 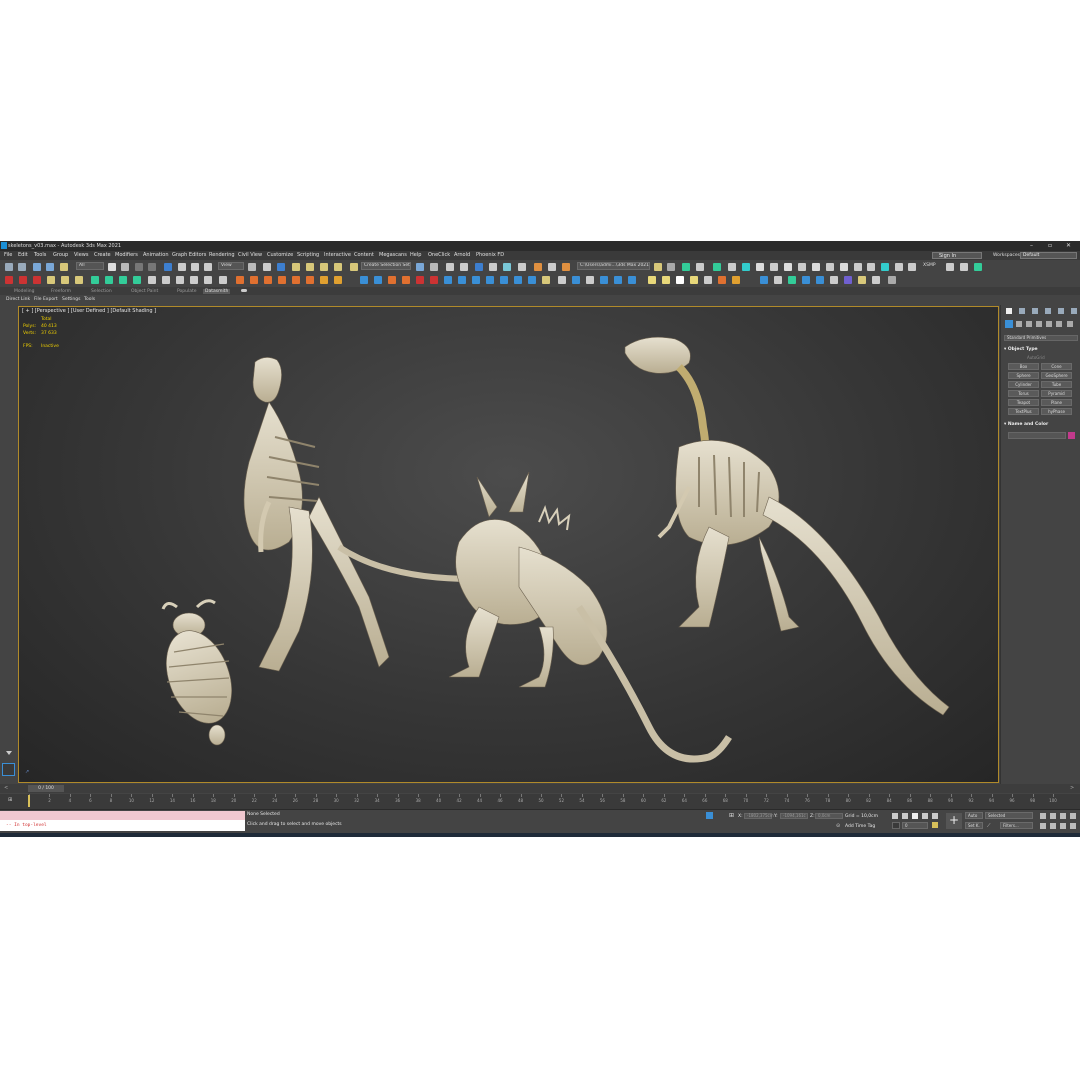 I want to click on undo-icon, so click(x=9, y=266).